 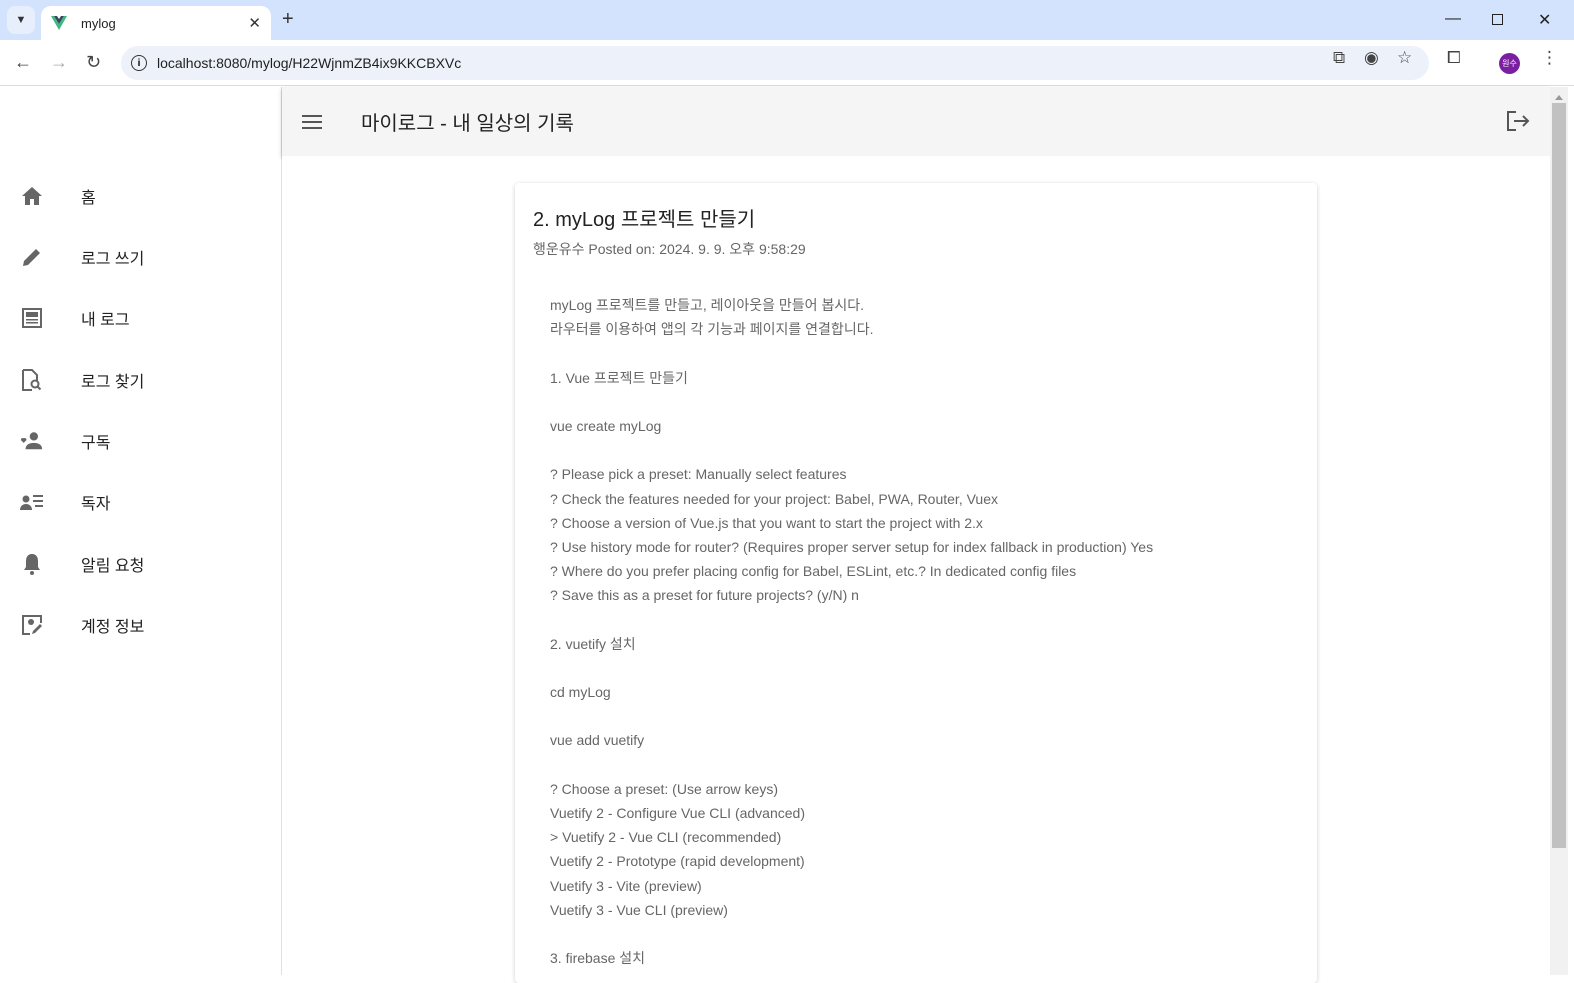 I want to click on sidebar-item-readers: 독자, so click(x=140, y=502).